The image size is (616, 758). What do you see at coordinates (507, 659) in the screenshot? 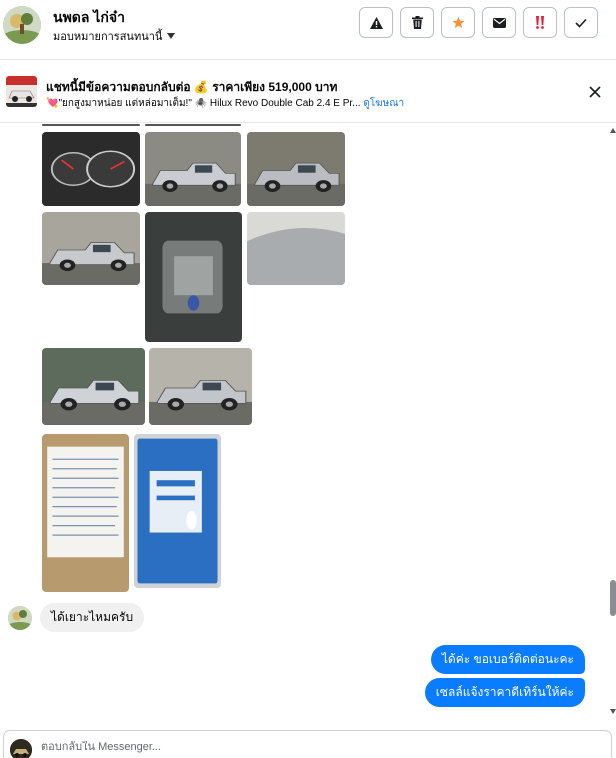
I see `outgoing-message: ได้ค่ะ ขอเบอร์ติดต่อนะคะ` at bounding box center [507, 659].